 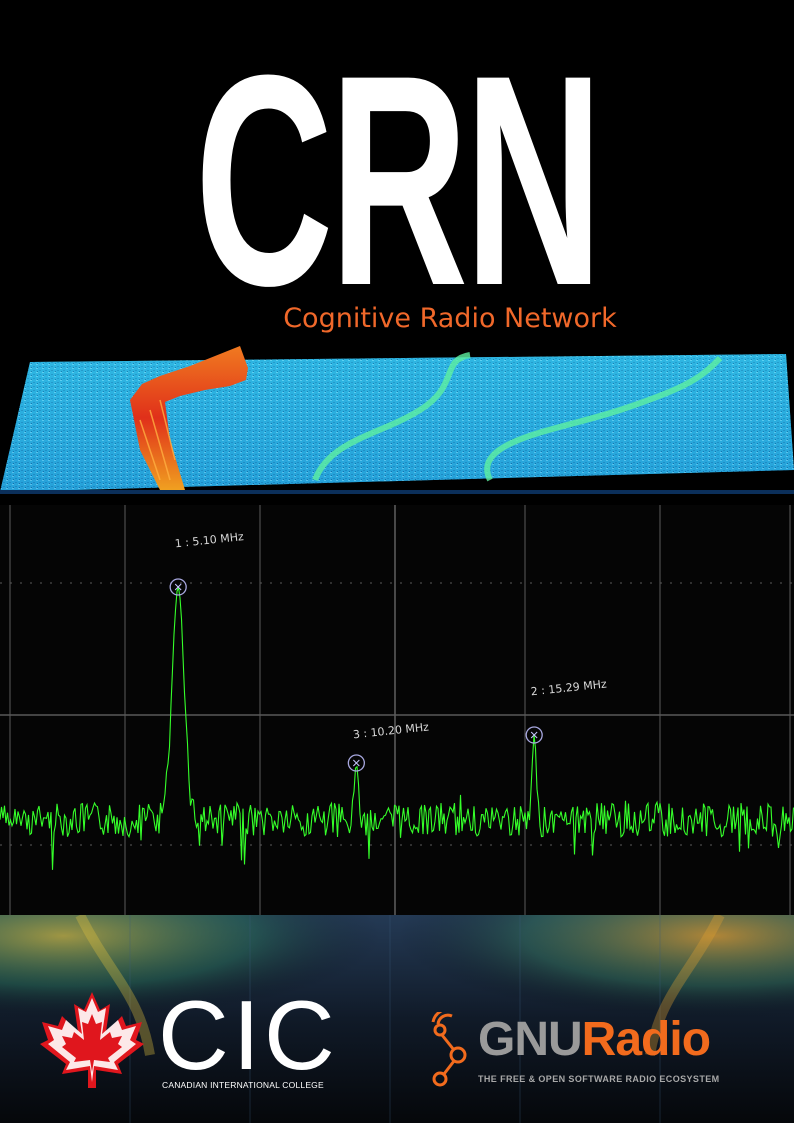 What do you see at coordinates (450, 318) in the screenshot?
I see `poster-subtitle: Cognitive Radio Network` at bounding box center [450, 318].